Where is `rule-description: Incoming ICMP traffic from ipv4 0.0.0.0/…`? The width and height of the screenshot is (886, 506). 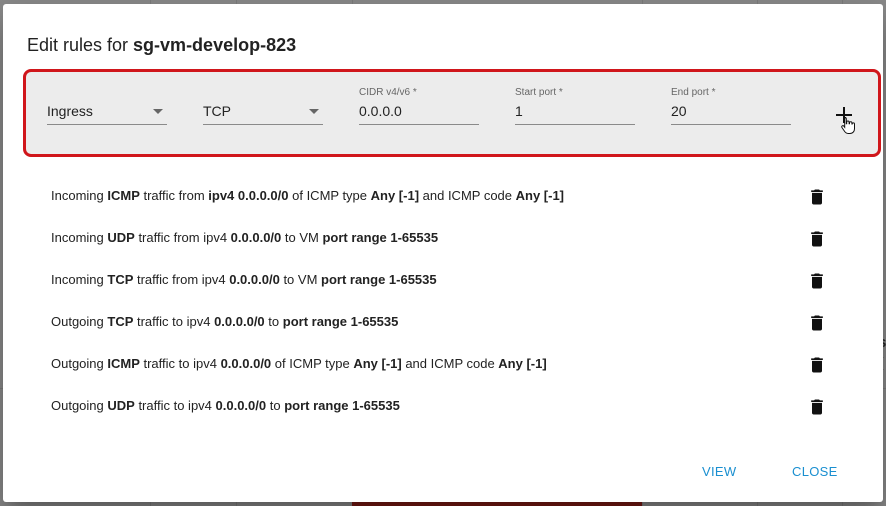 rule-description: Incoming ICMP traffic from ipv4 0.0.0.0/… is located at coordinates (307, 195).